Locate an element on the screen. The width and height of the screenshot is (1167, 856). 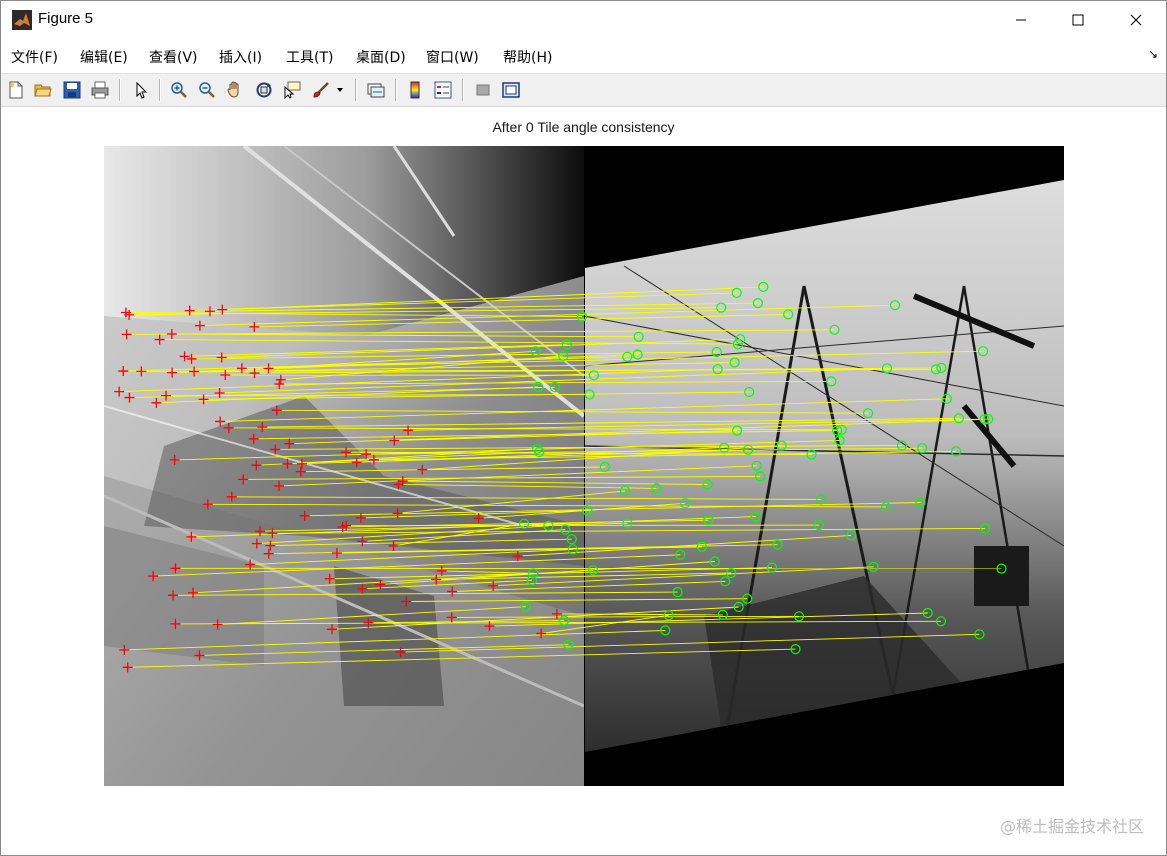
close-button is located at coordinates (1136, 20).